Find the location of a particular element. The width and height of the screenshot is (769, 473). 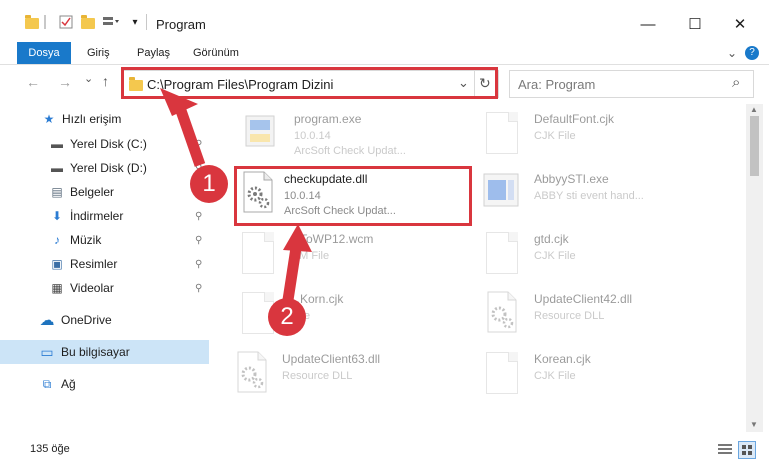

arrow-to-file is located at coordinates (292, 274).